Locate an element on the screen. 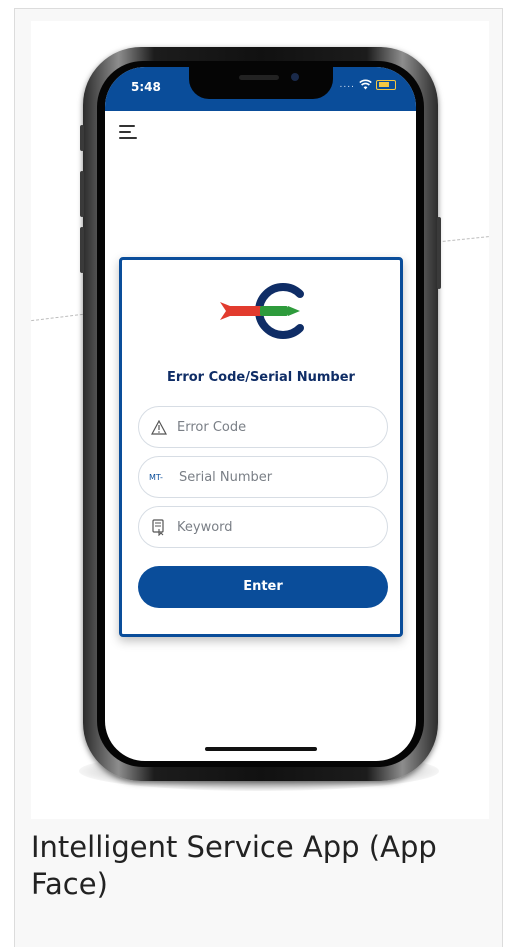 The width and height of the screenshot is (507, 947). battery-charging-icon is located at coordinates (386, 84).